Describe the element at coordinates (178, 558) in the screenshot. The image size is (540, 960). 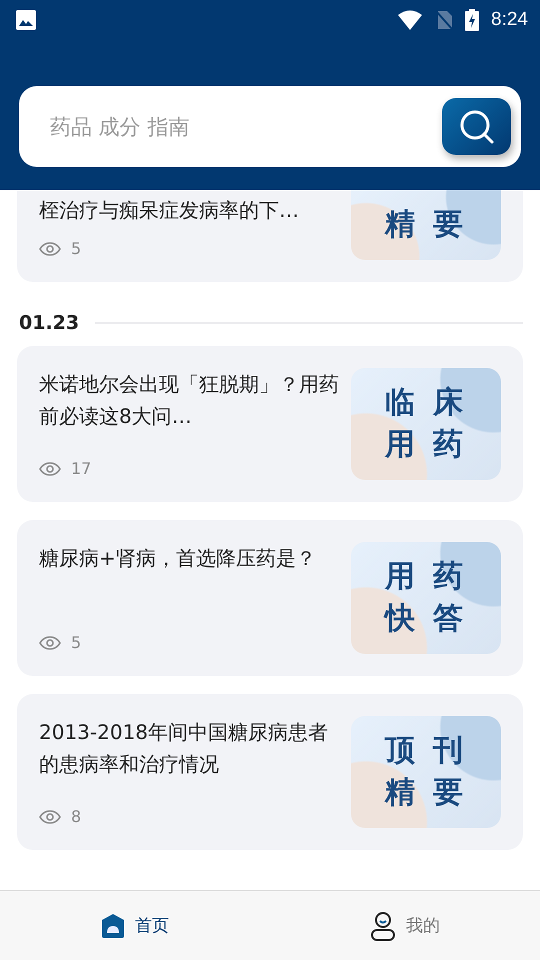
I see `article-title: 糖尿病+肾病，首选降压药是？` at that location.